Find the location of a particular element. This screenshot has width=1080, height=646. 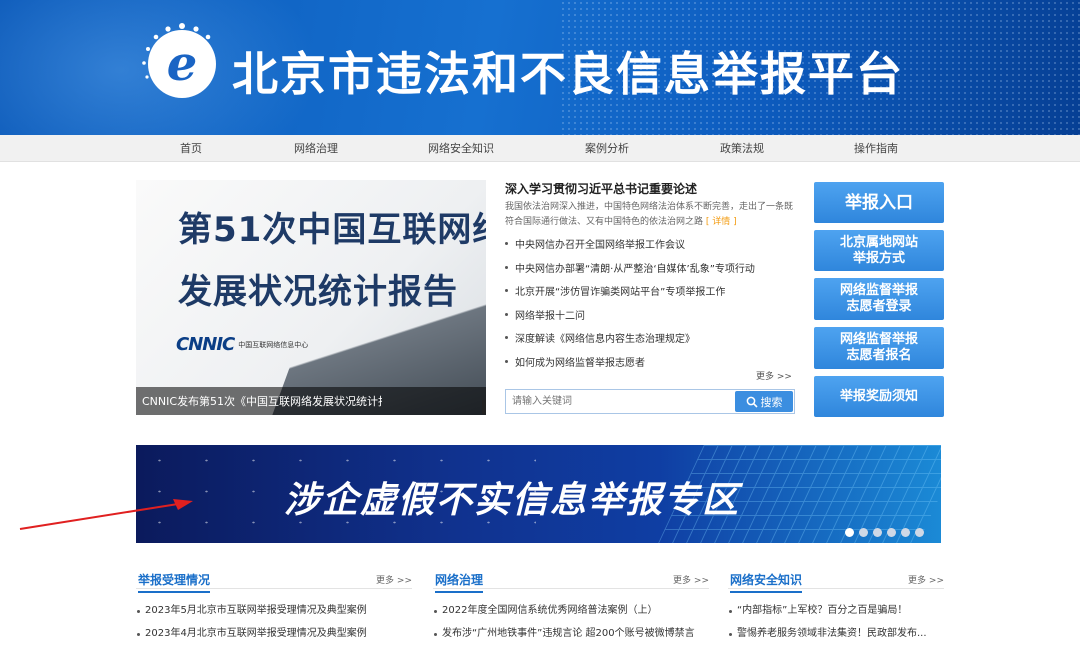

news-item: 中央网信办召开全国网络举报工作会议 is located at coordinates (650, 248).